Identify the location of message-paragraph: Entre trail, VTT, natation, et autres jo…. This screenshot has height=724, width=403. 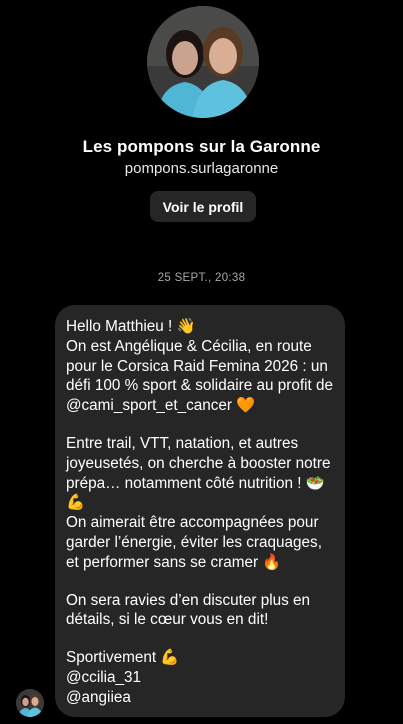
(198, 502).